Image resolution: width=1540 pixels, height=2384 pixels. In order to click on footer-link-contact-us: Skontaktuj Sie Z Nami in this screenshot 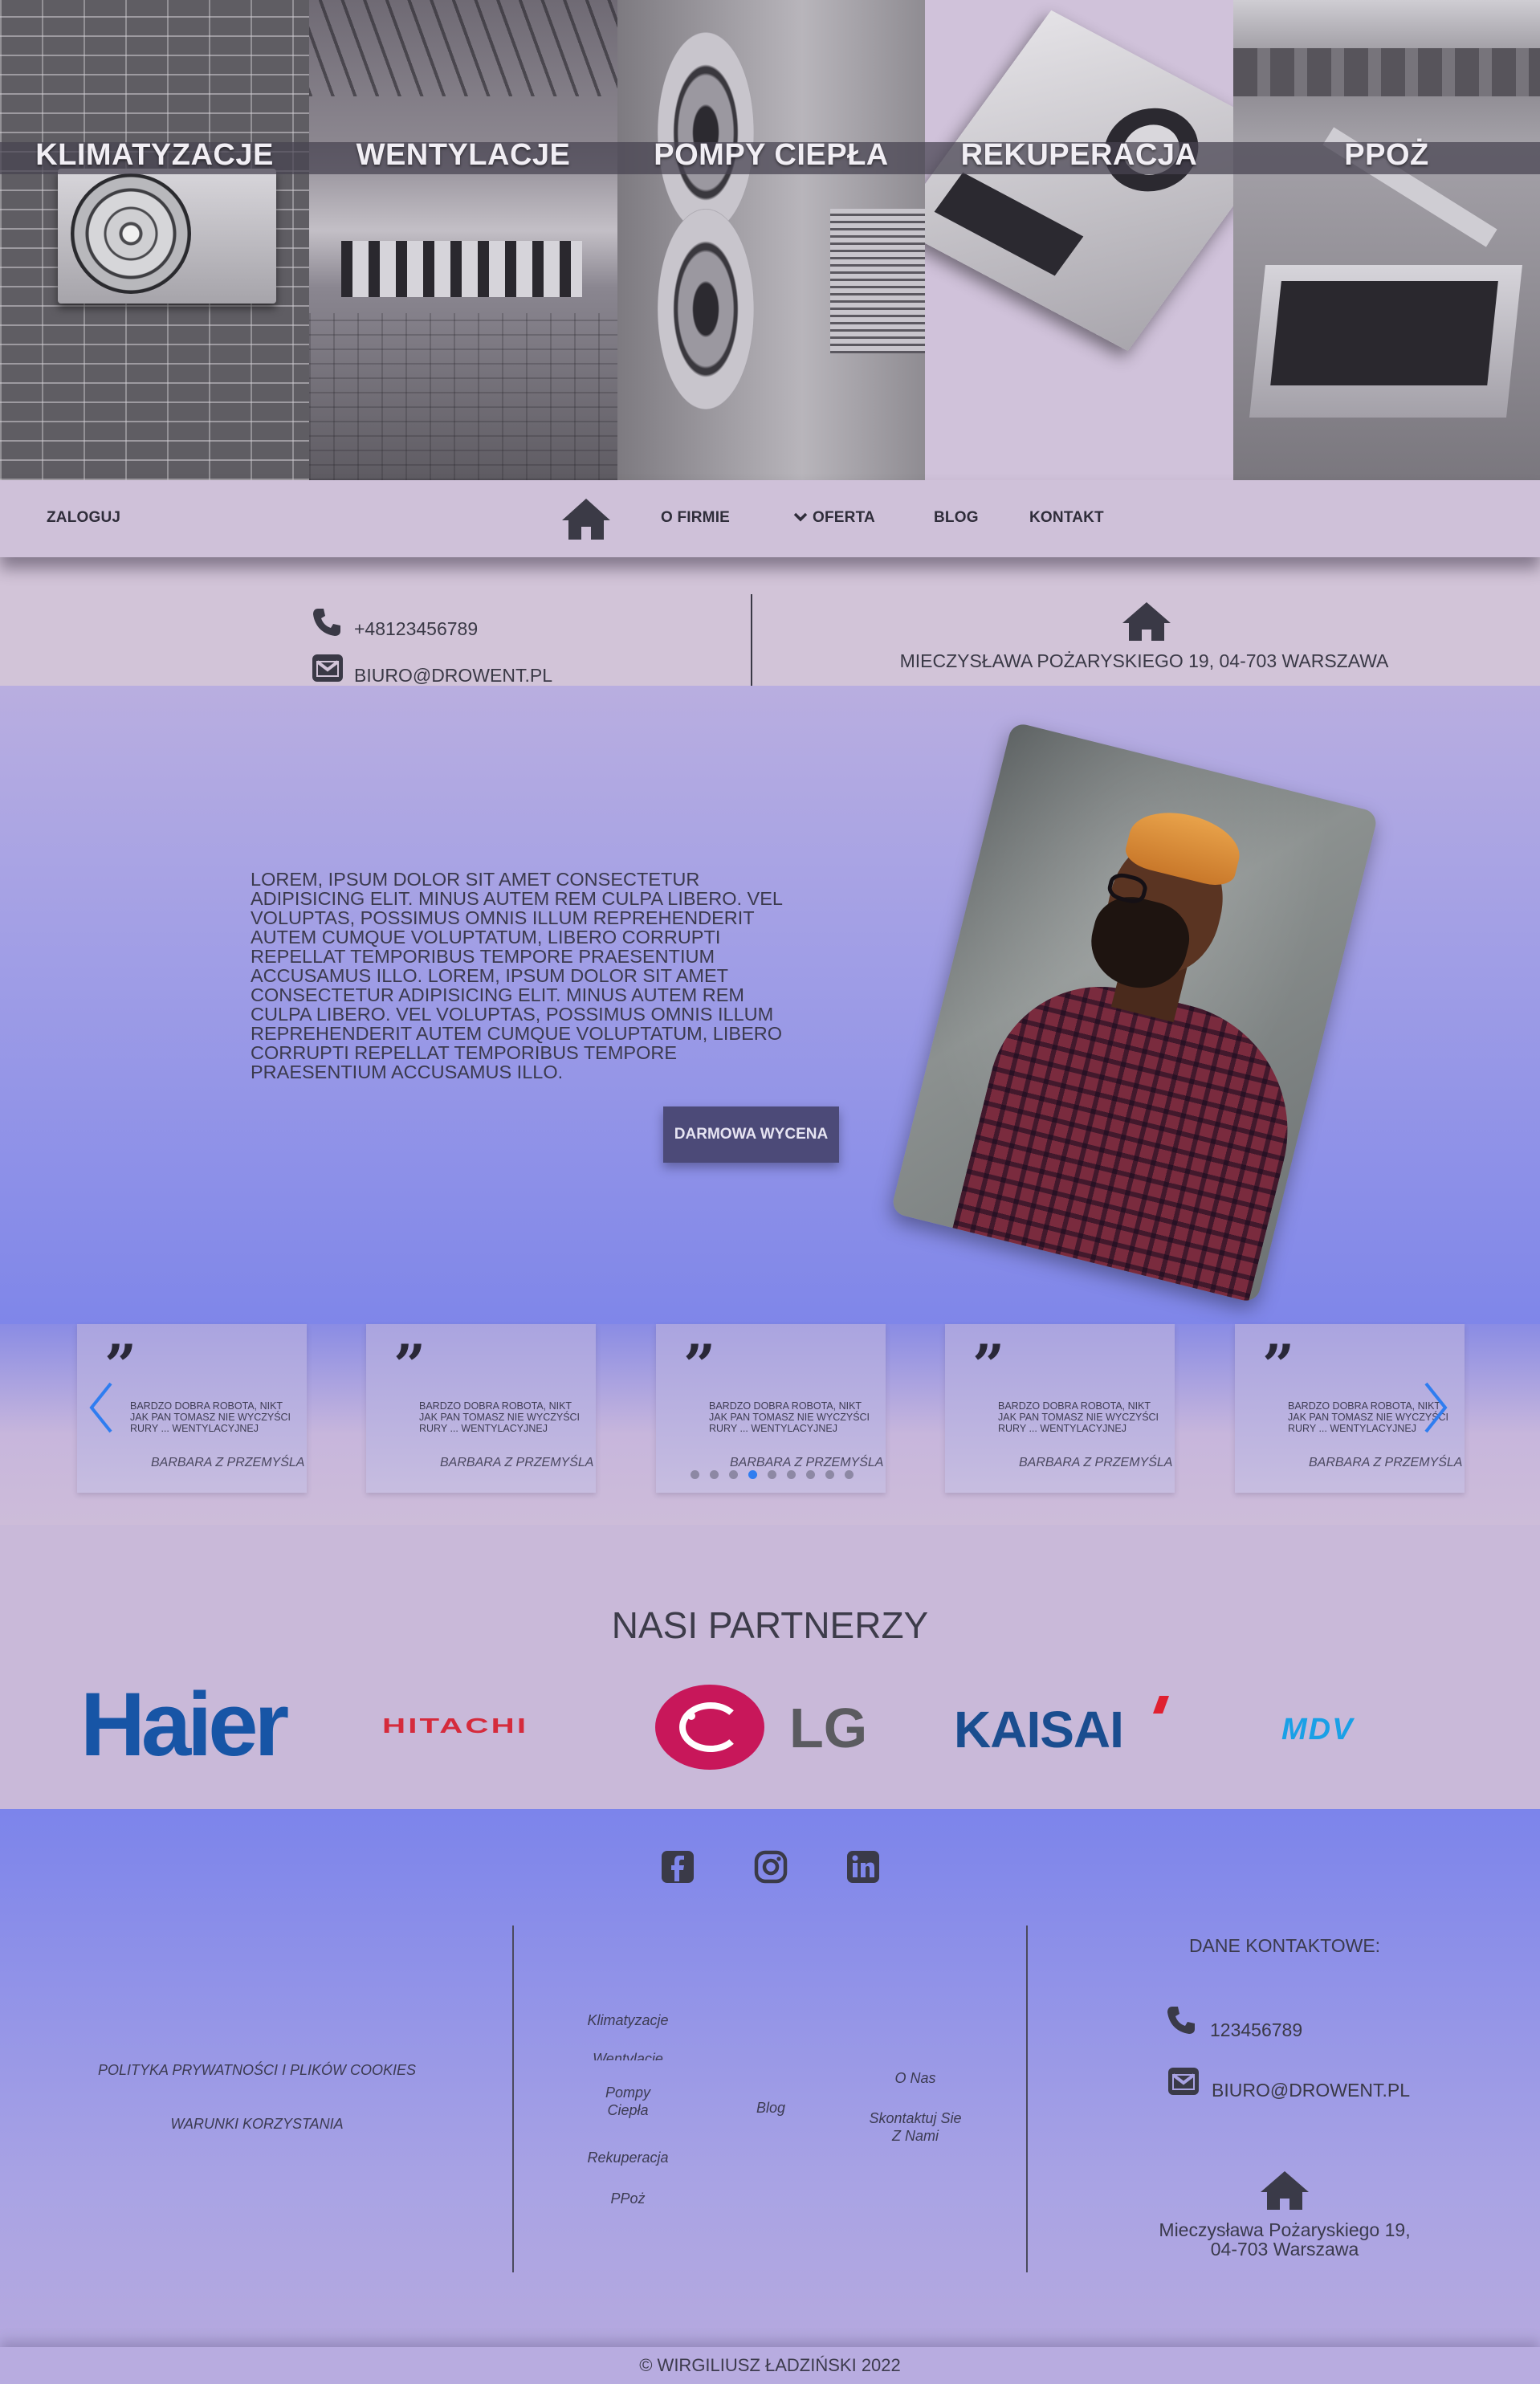, I will do `click(915, 2127)`.